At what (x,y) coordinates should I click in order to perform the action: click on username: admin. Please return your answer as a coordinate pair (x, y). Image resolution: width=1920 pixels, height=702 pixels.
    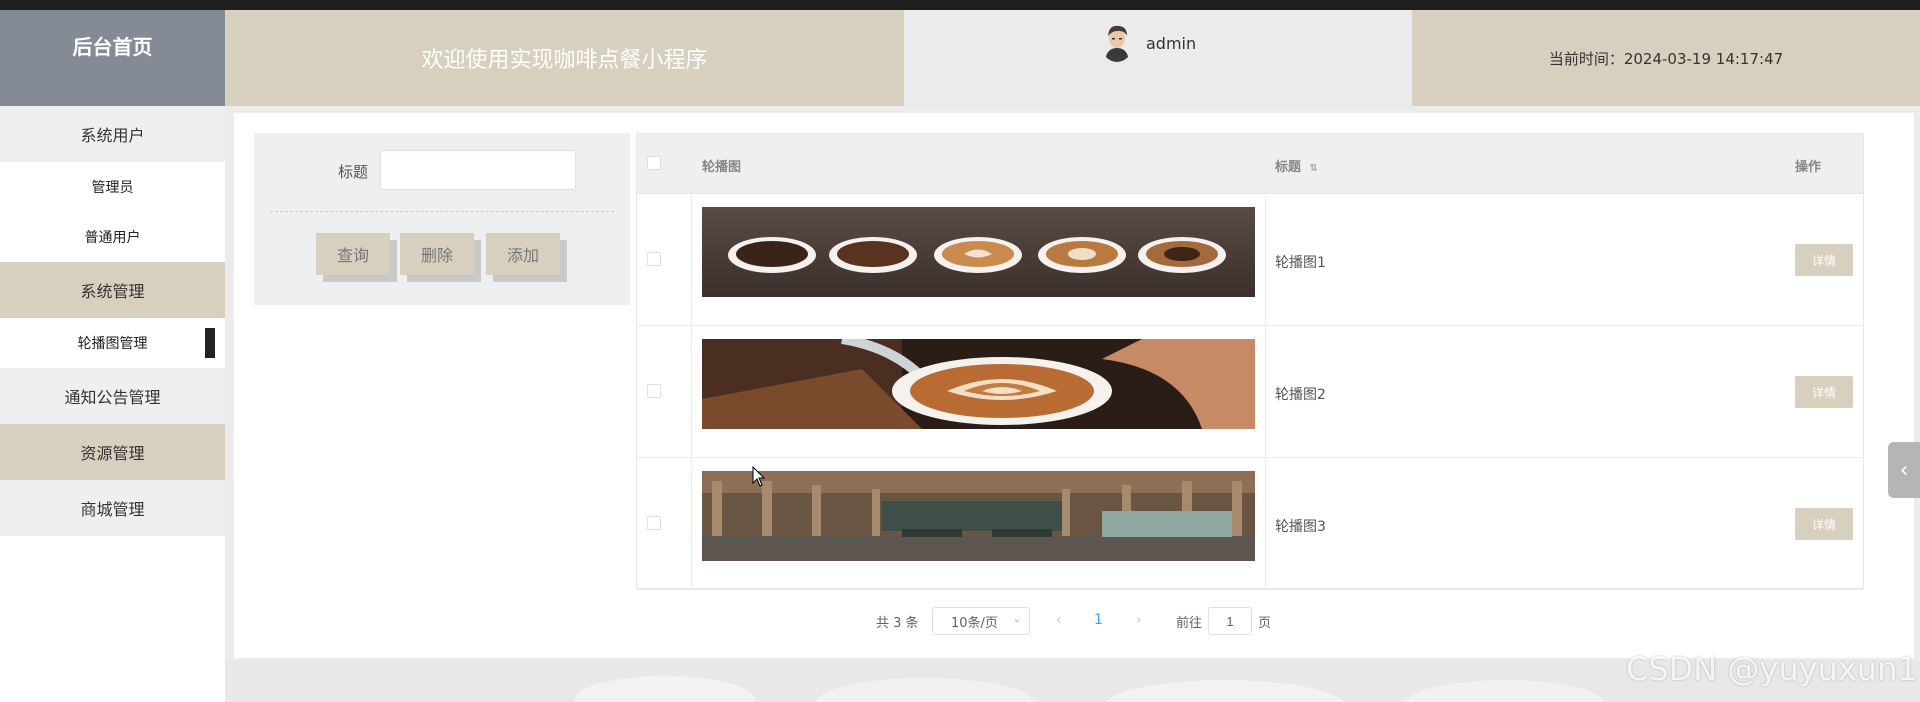
    Looking at the image, I should click on (1171, 43).